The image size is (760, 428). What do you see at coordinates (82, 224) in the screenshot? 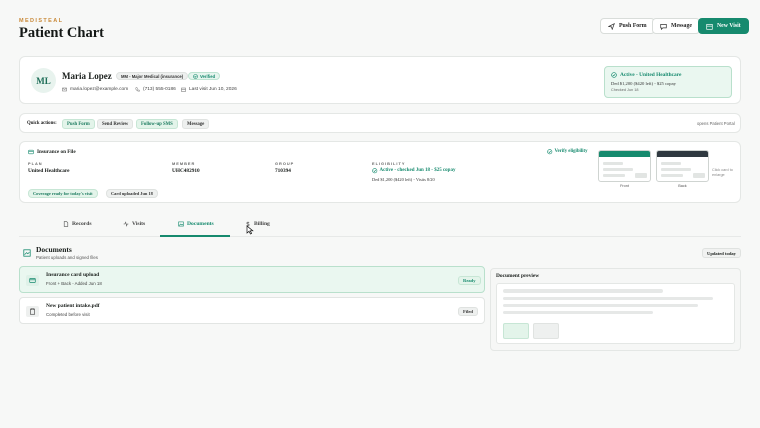
I see `tab-records-label: Records` at bounding box center [82, 224].